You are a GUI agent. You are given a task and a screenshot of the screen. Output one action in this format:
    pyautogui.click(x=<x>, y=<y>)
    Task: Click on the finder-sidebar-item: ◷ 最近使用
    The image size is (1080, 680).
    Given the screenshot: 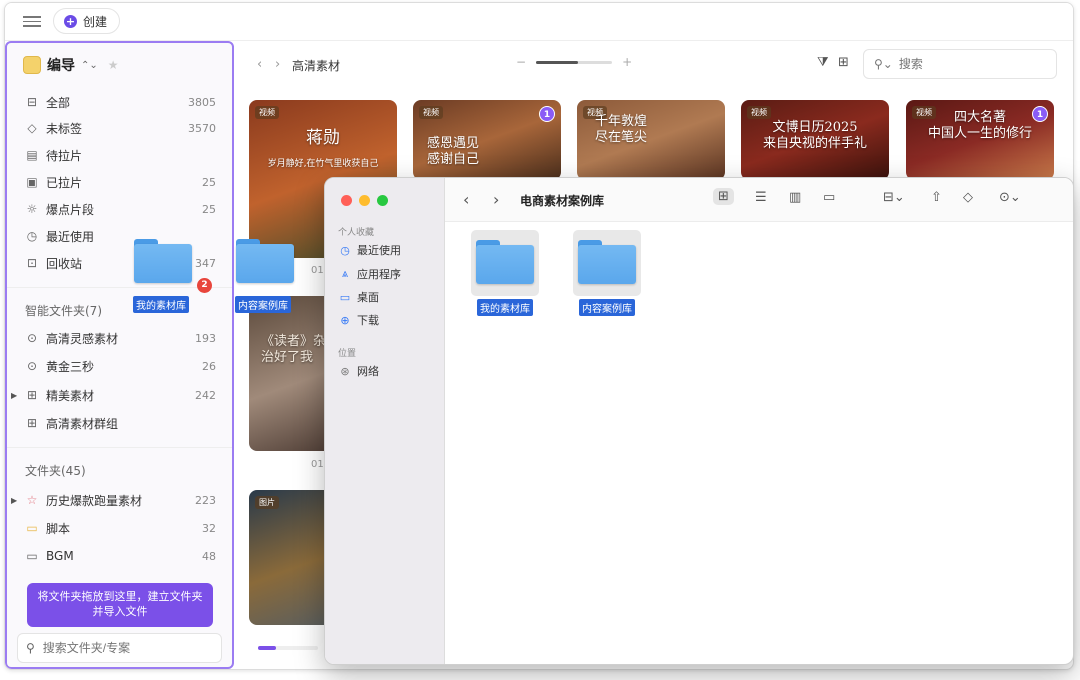 What is the action you would take?
    pyautogui.click(x=370, y=250)
    